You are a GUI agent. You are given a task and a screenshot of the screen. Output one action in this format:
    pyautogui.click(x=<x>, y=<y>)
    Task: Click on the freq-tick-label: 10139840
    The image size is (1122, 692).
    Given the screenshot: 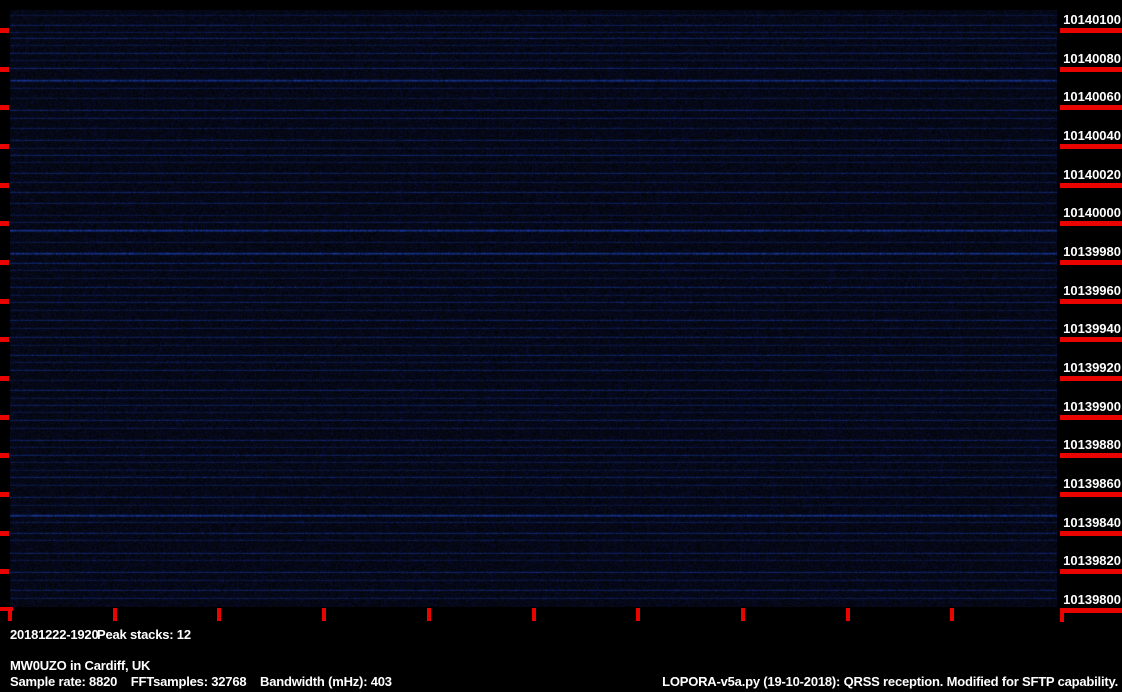 What is the action you would take?
    pyautogui.click(x=1092, y=522)
    